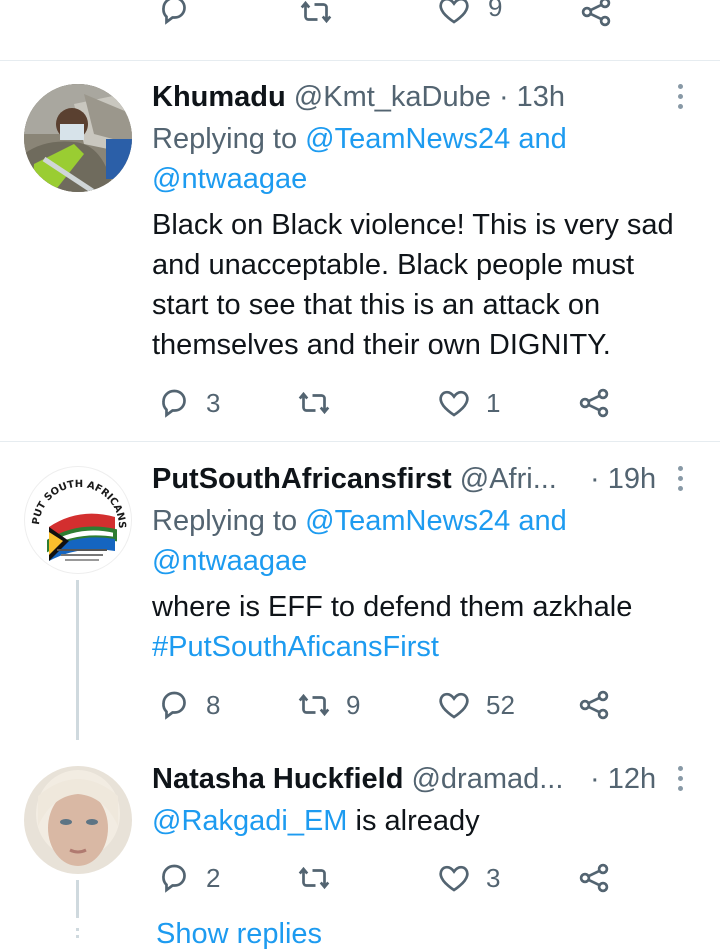 The height and width of the screenshot is (951, 720). I want to click on tweet-text-line: and unacceptable. Black people must, so click(393, 265).